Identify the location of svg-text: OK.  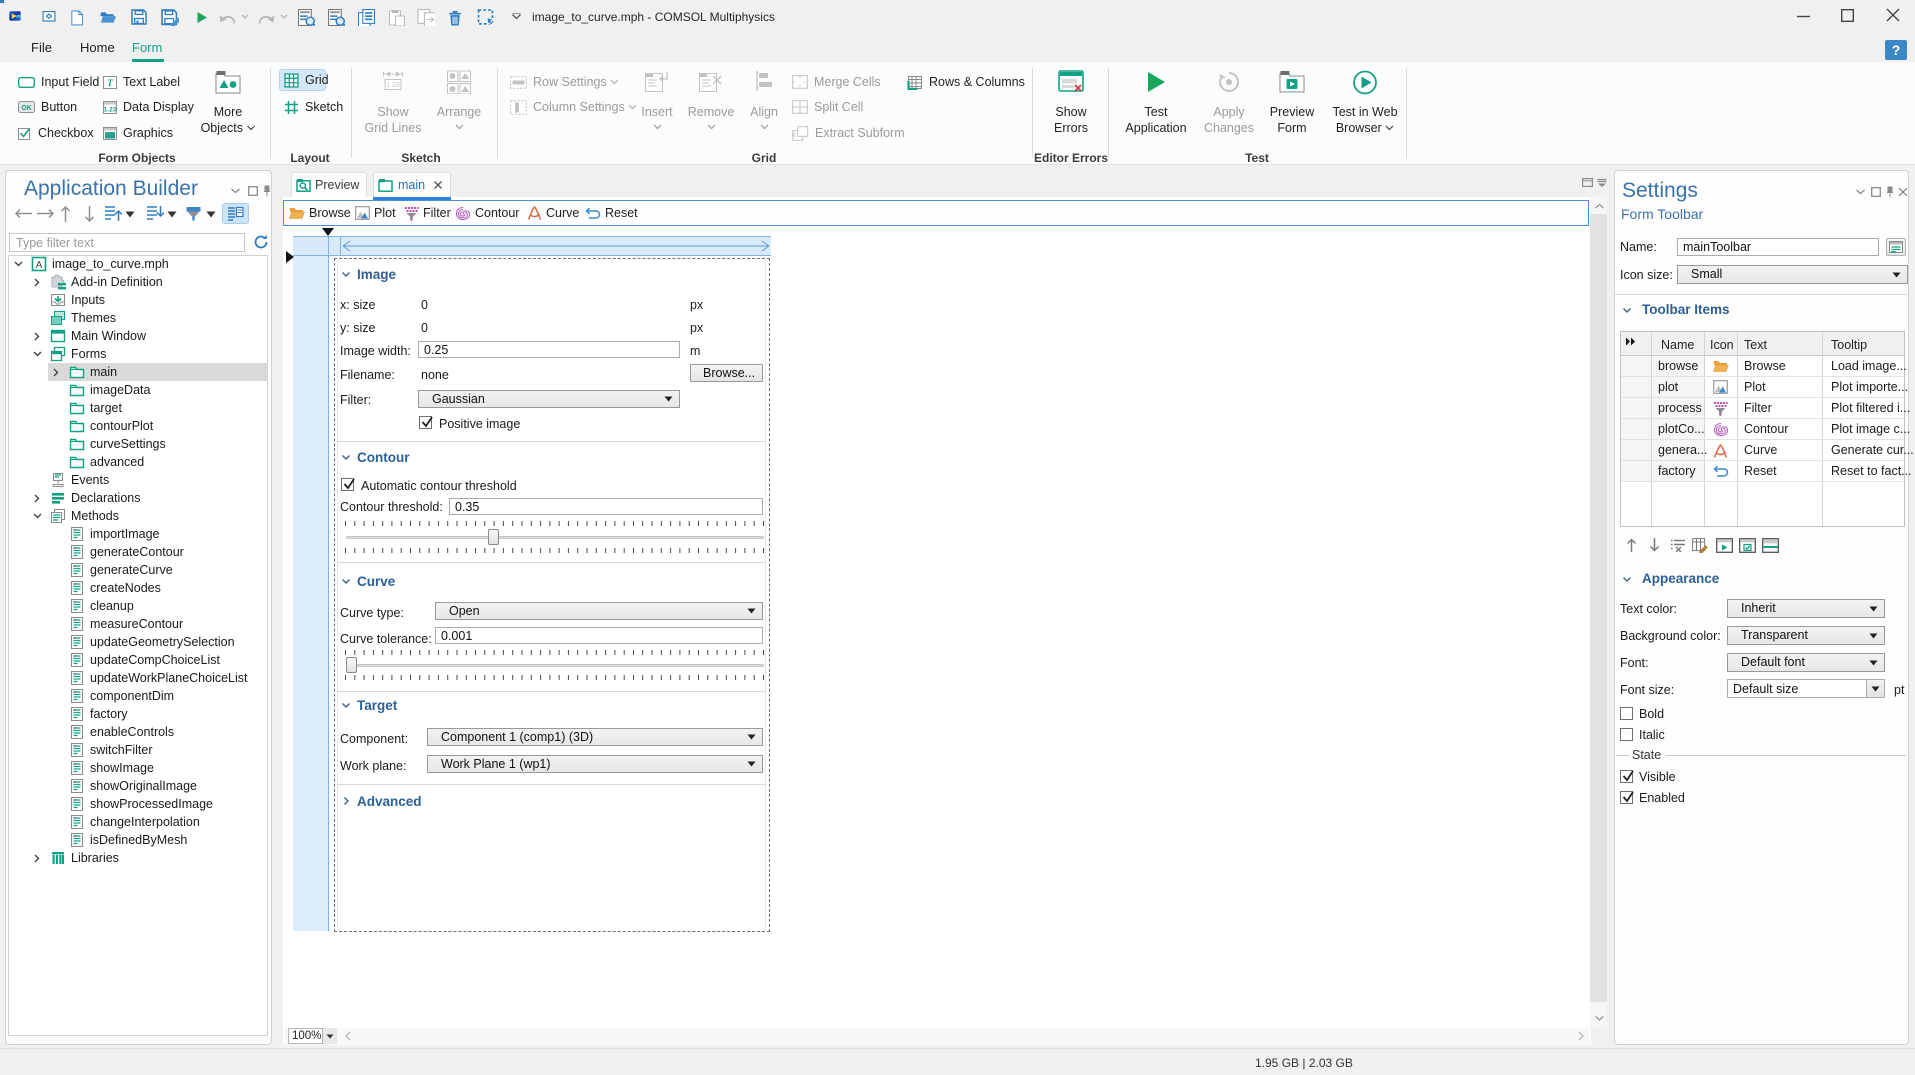
(26, 108).